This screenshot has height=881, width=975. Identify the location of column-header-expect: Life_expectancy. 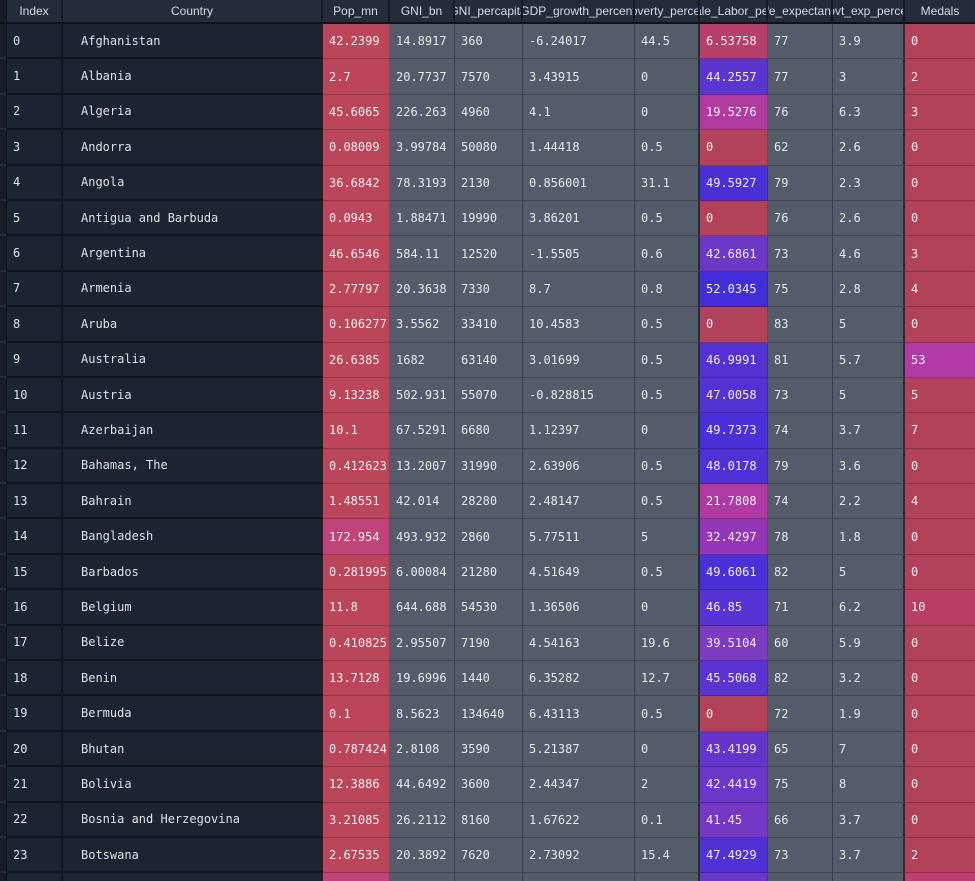
(800, 11).